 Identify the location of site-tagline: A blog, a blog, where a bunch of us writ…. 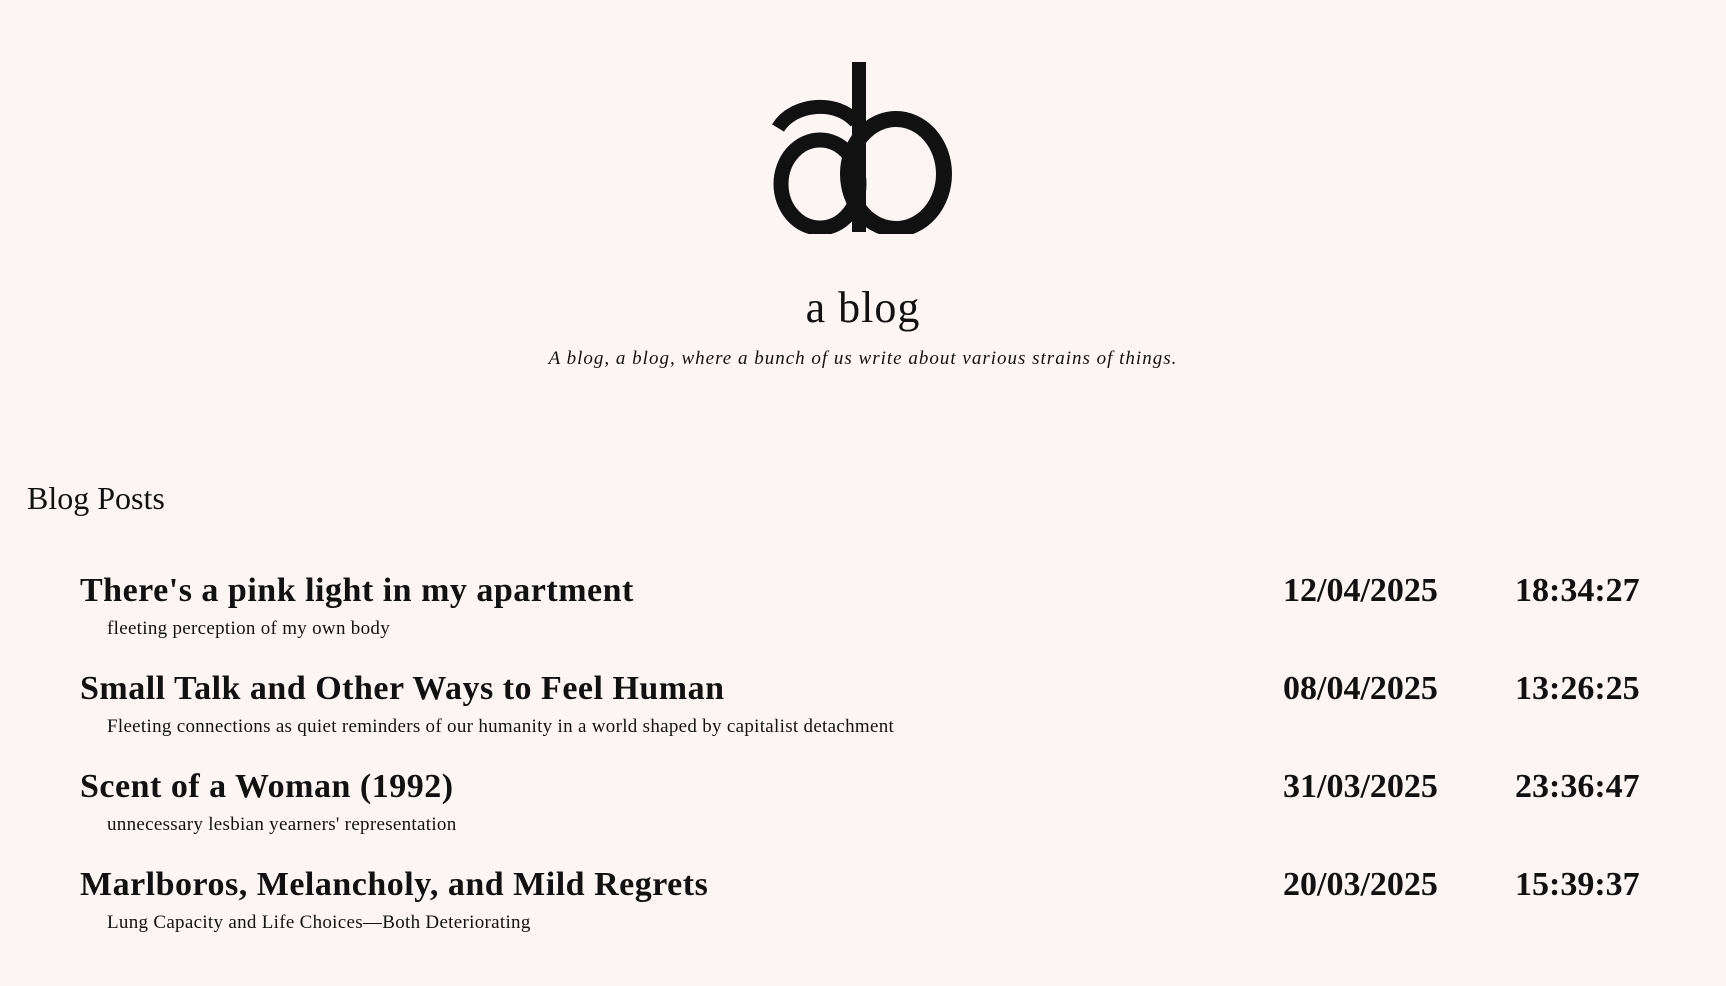
(863, 358).